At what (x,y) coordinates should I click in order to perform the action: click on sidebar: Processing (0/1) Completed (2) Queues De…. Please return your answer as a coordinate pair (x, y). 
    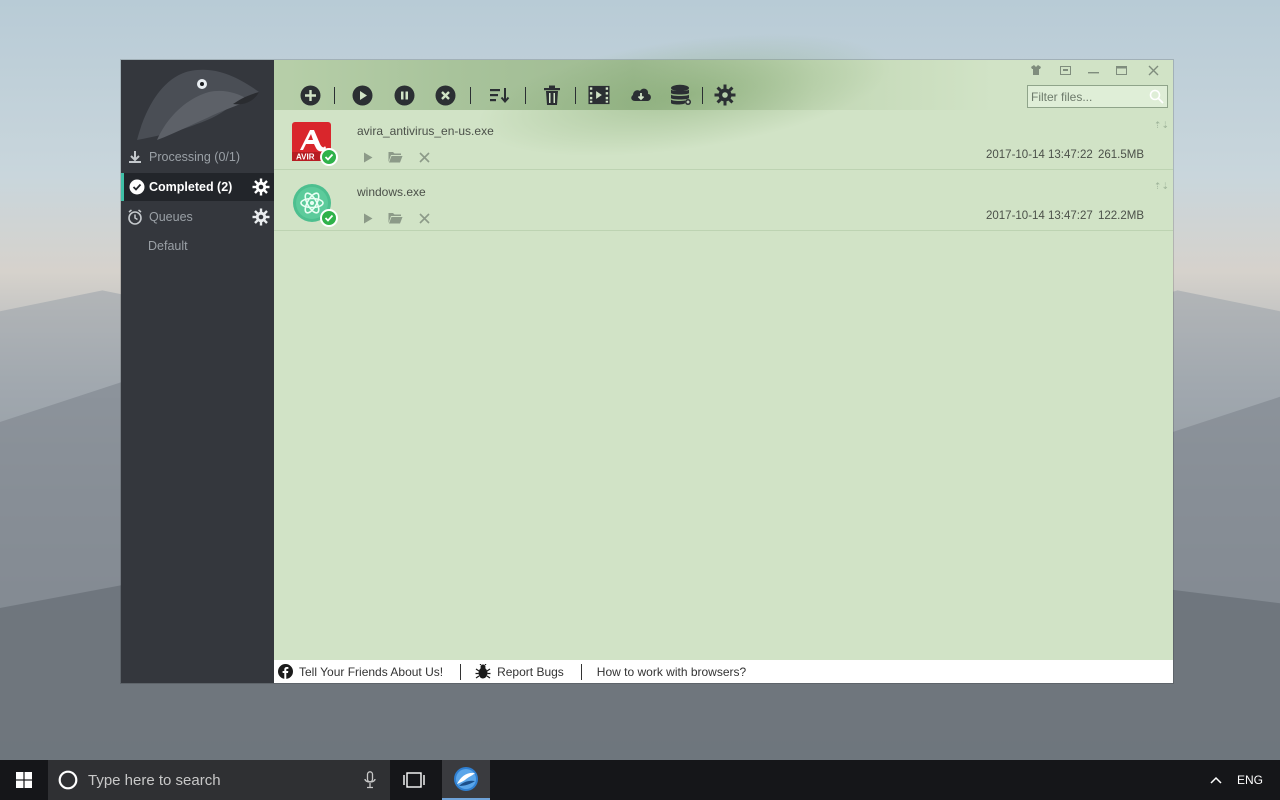
    Looking at the image, I should click on (197, 371).